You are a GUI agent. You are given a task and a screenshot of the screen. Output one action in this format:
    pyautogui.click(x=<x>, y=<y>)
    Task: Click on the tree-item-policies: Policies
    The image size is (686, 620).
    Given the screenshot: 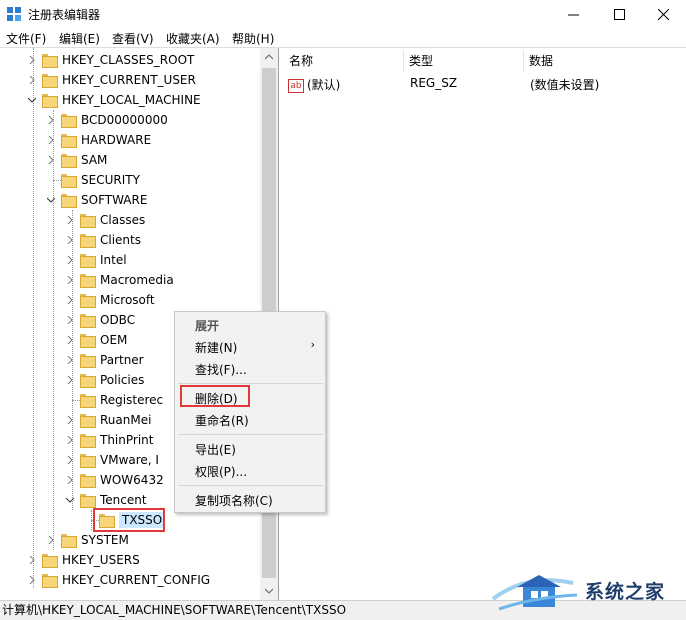 What is the action you would take?
    pyautogui.click(x=104, y=380)
    